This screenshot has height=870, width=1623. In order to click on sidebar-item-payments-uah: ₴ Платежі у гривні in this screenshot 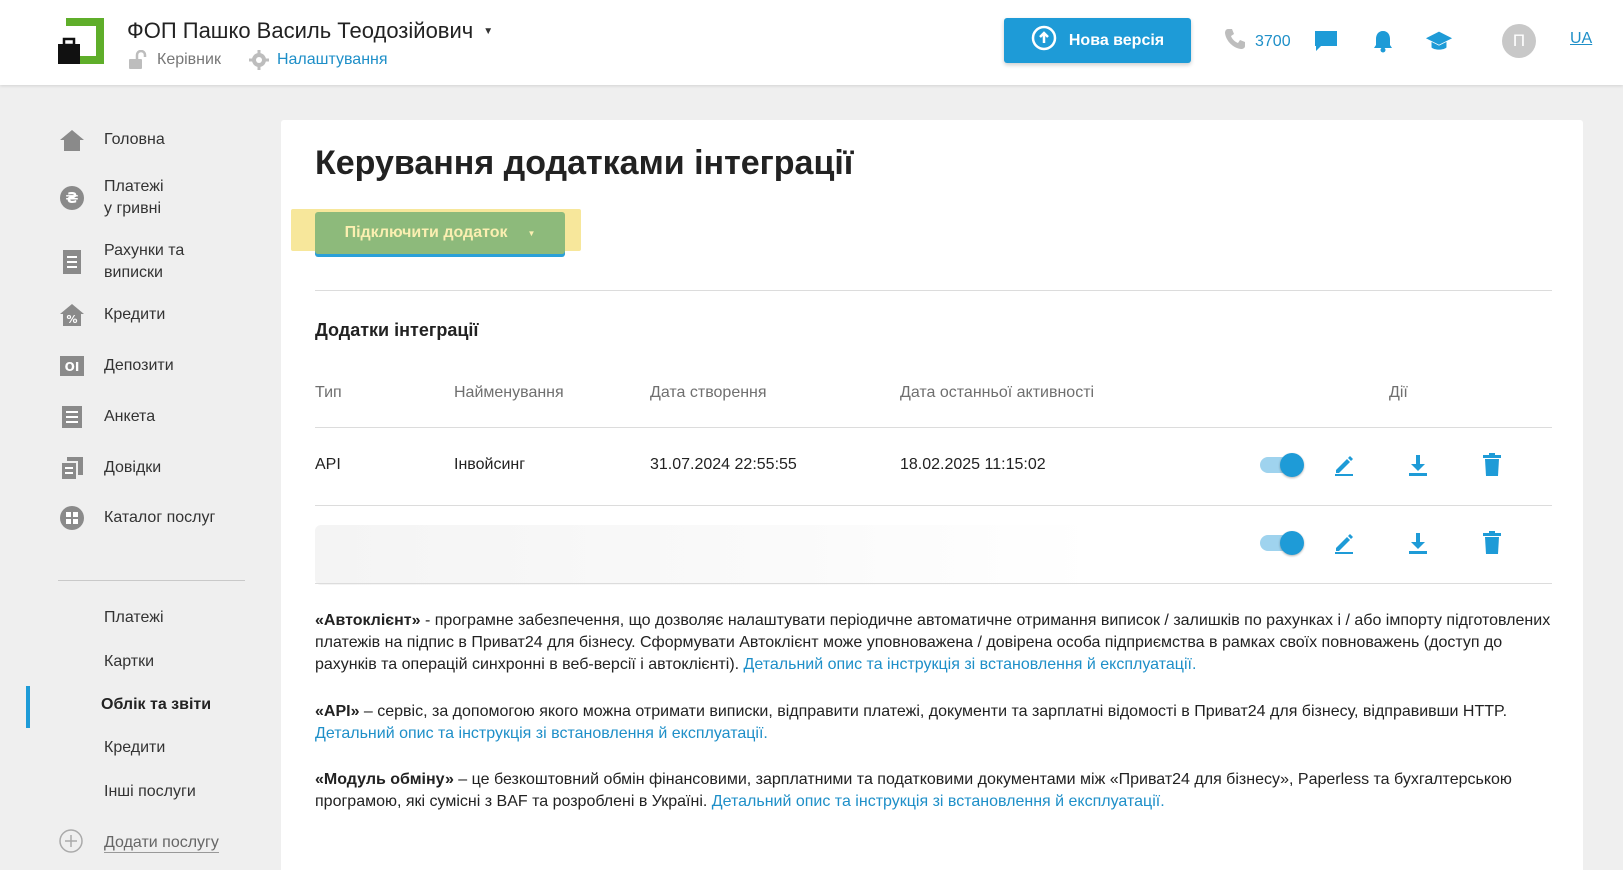, I will do `click(111, 198)`.